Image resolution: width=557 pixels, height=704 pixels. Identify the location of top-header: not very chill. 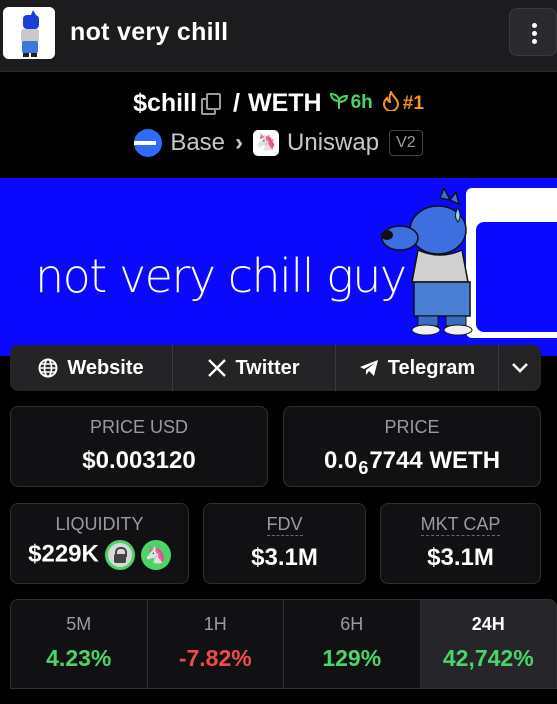
(278, 36).